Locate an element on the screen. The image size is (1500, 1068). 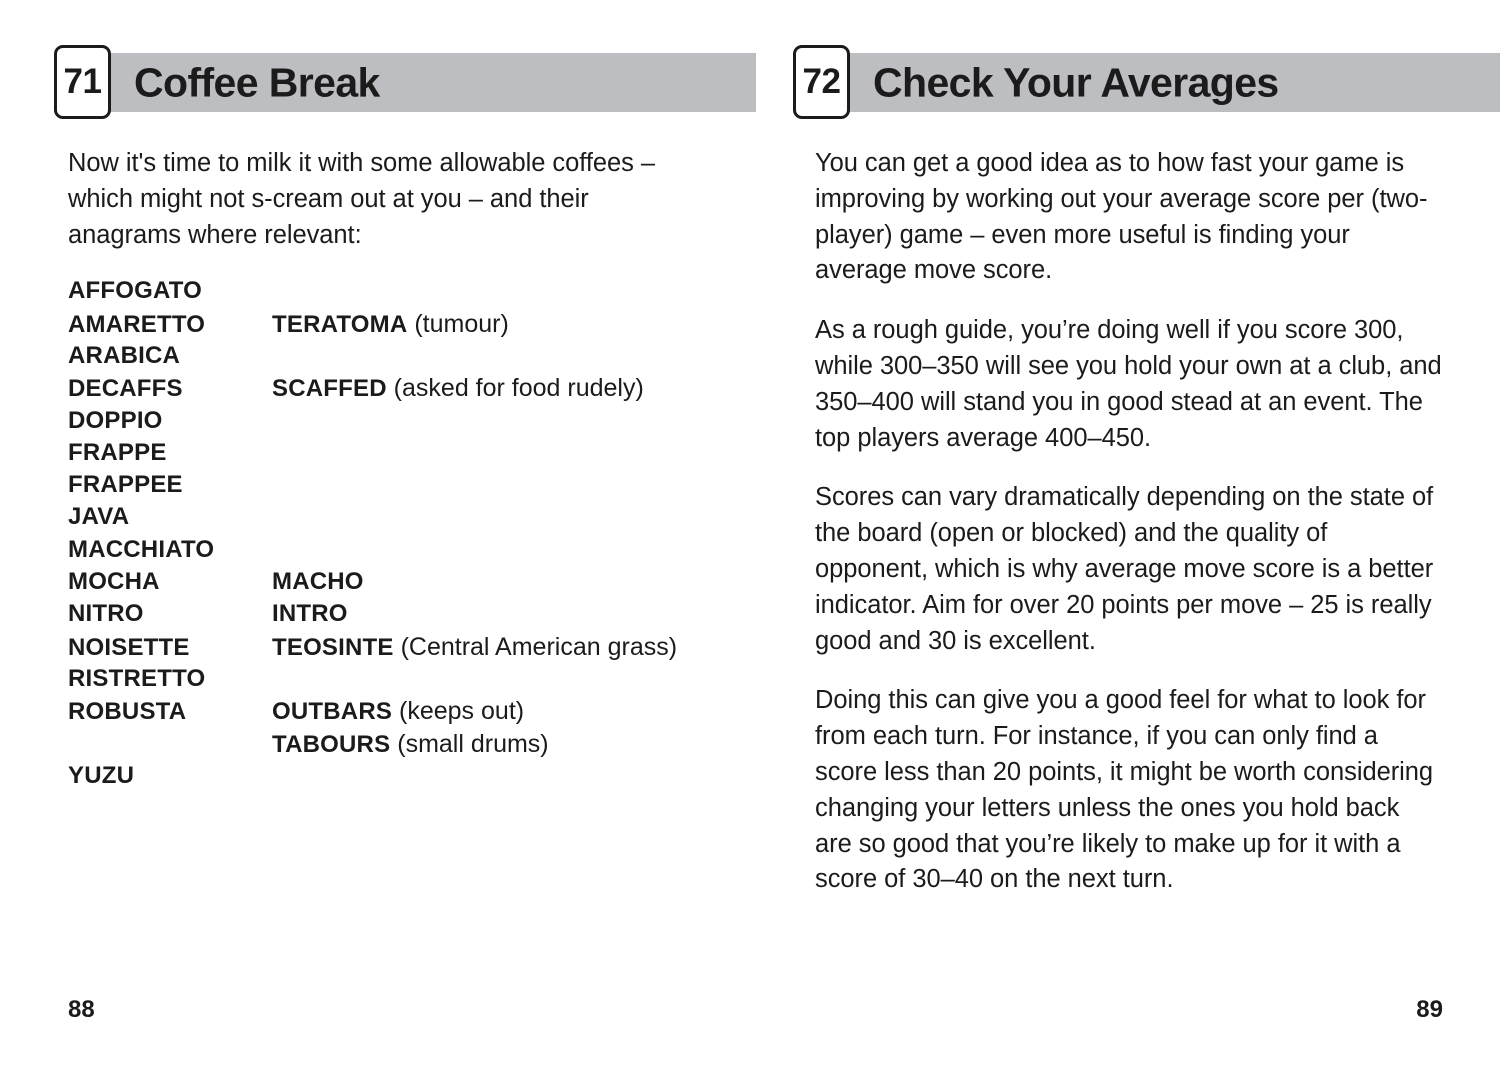
anagram-line: TEOSINTE (Central American grass) is located at coordinates (490, 649).